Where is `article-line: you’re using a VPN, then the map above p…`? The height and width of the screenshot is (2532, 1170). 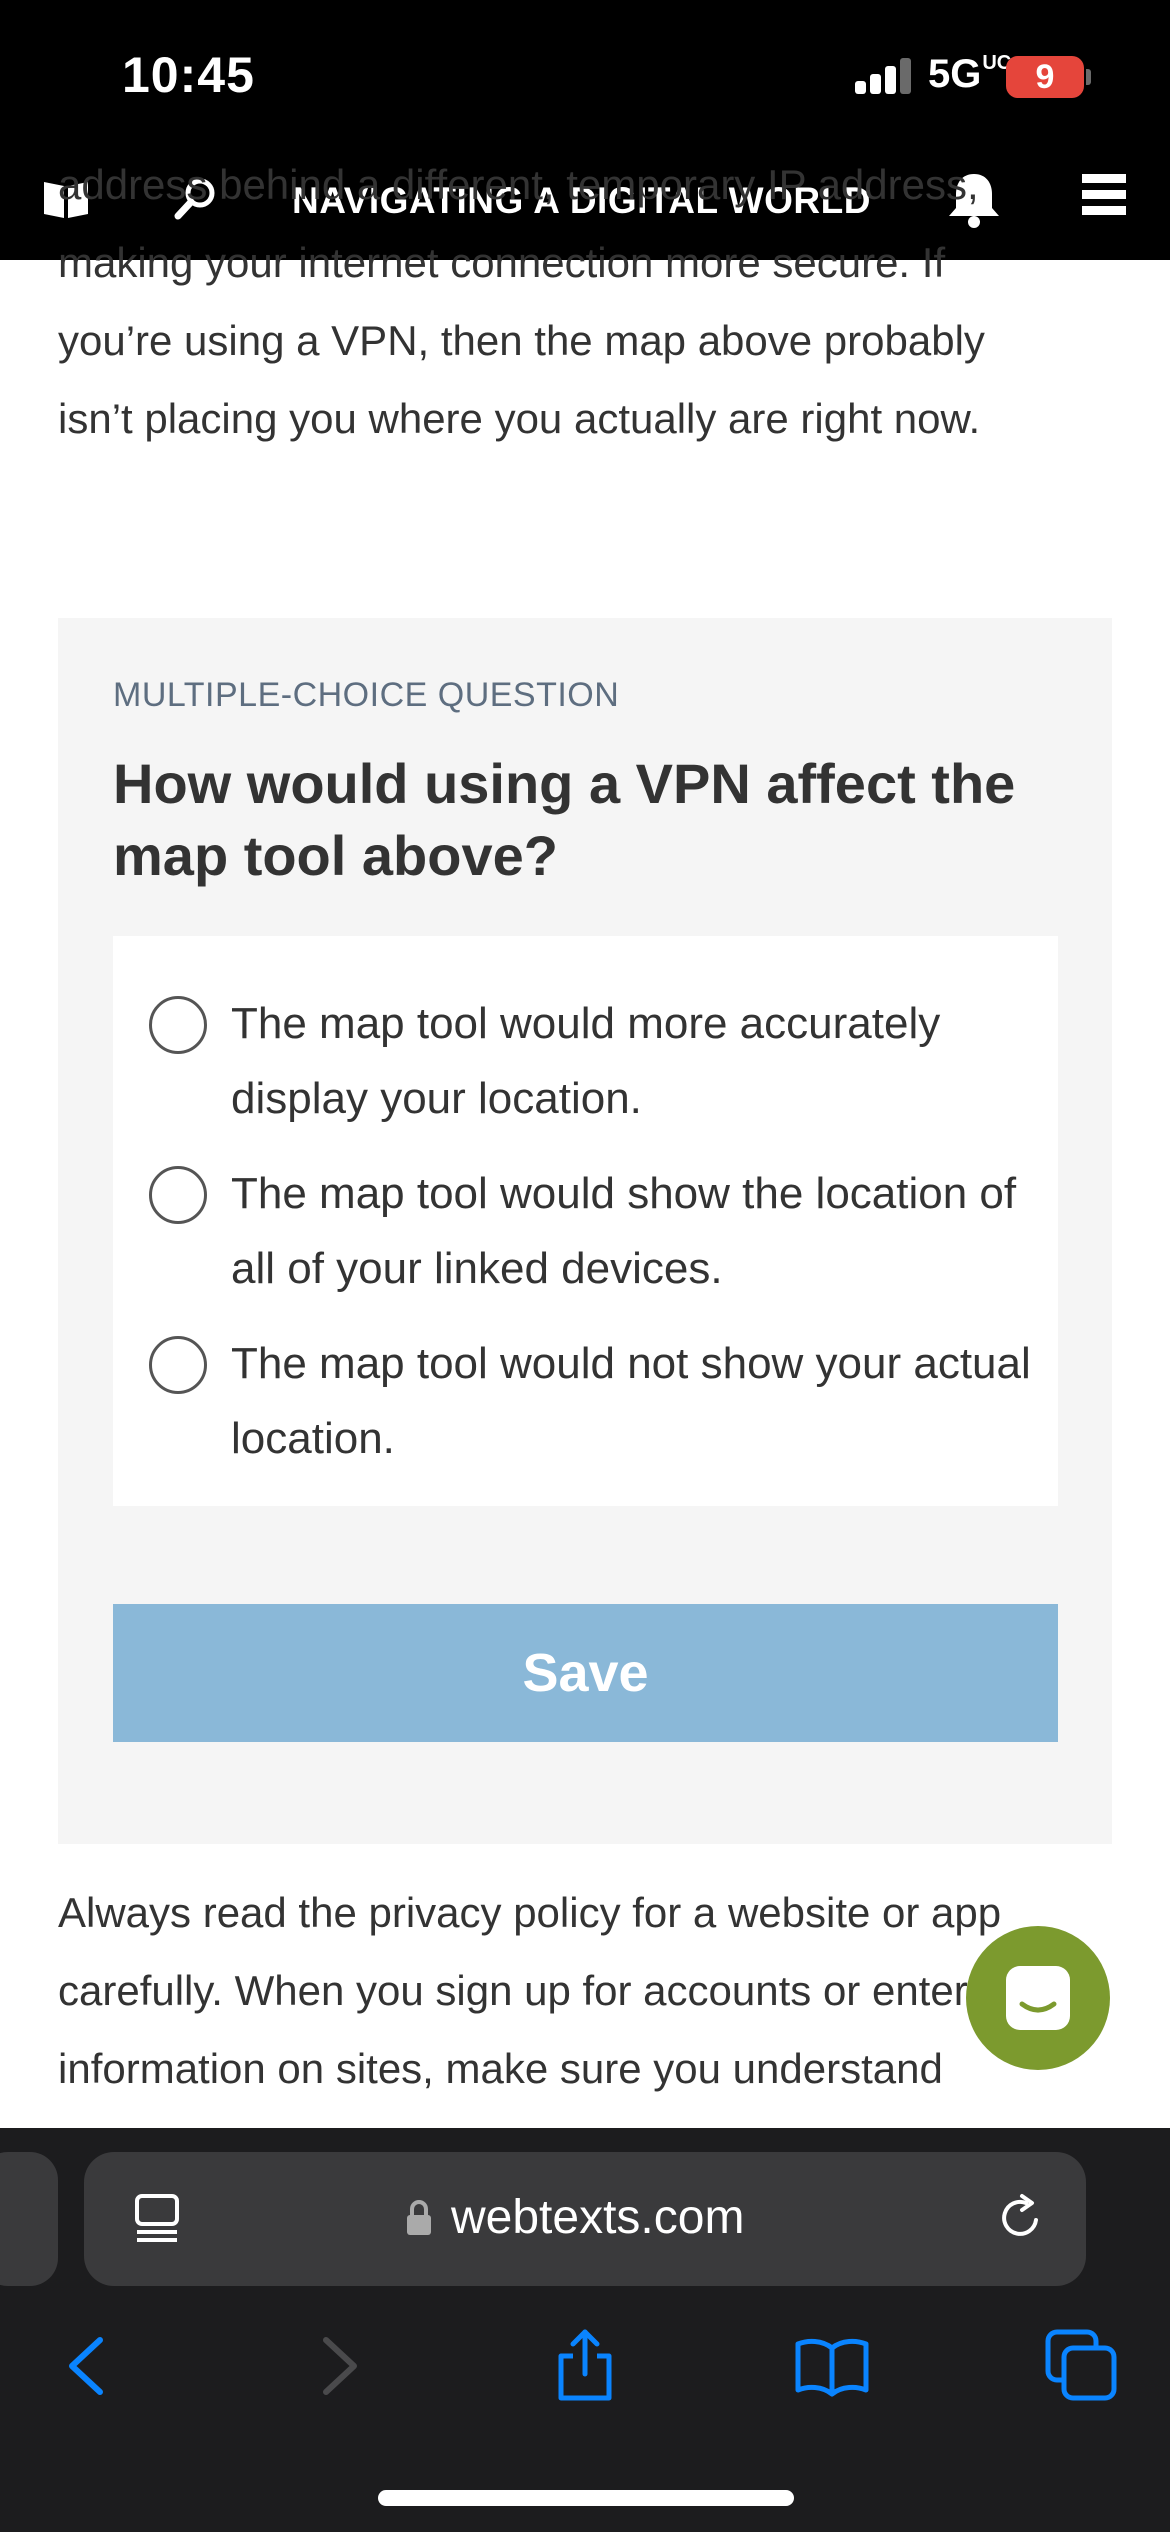
article-line: you’re using a VPN, then the map above p… is located at coordinates (521, 340).